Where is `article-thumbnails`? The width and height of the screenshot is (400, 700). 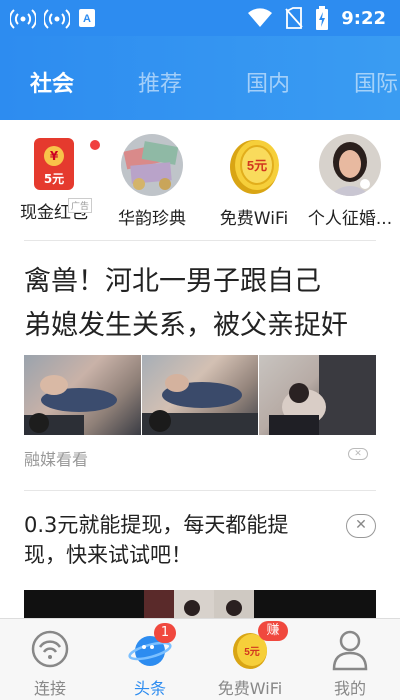
article-thumbnails is located at coordinates (200, 395).